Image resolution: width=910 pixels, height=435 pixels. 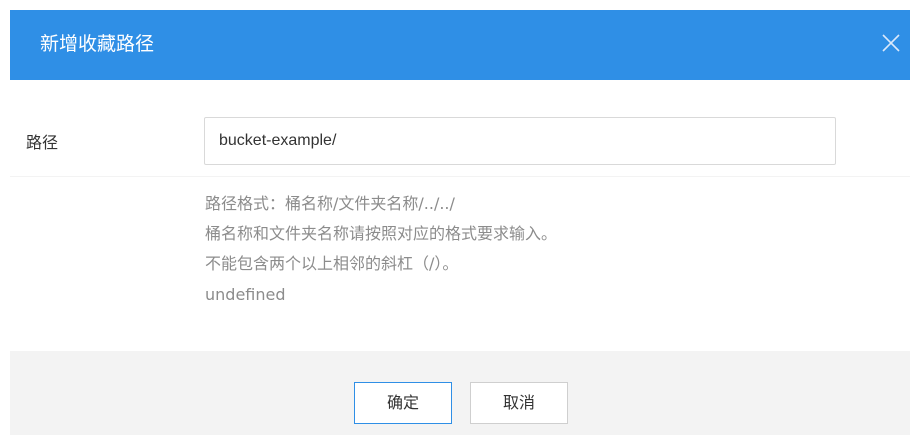 I want to click on path-label: 路径, so click(x=42, y=142).